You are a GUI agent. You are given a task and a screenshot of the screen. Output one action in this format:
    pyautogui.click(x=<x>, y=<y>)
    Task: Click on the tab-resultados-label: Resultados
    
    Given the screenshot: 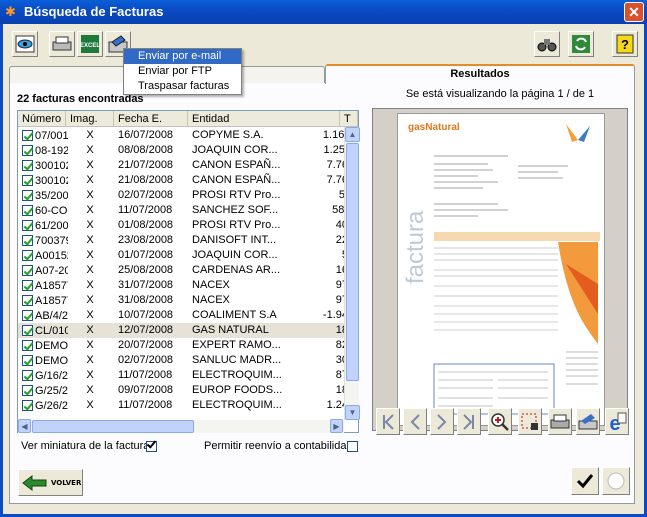 What is the action you would take?
    pyautogui.click(x=480, y=74)
    